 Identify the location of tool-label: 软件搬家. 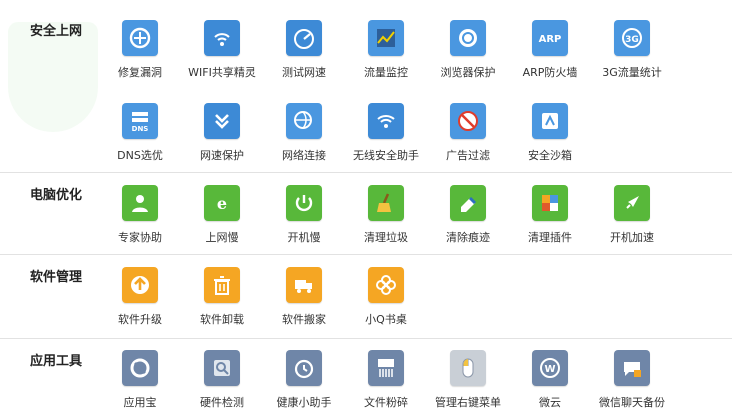
(304, 319).